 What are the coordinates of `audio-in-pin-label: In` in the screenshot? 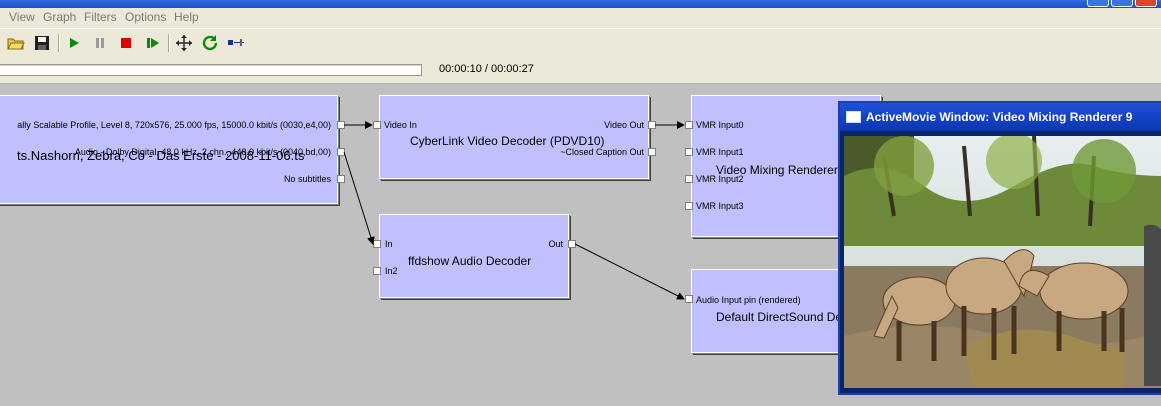 It's located at (389, 244).